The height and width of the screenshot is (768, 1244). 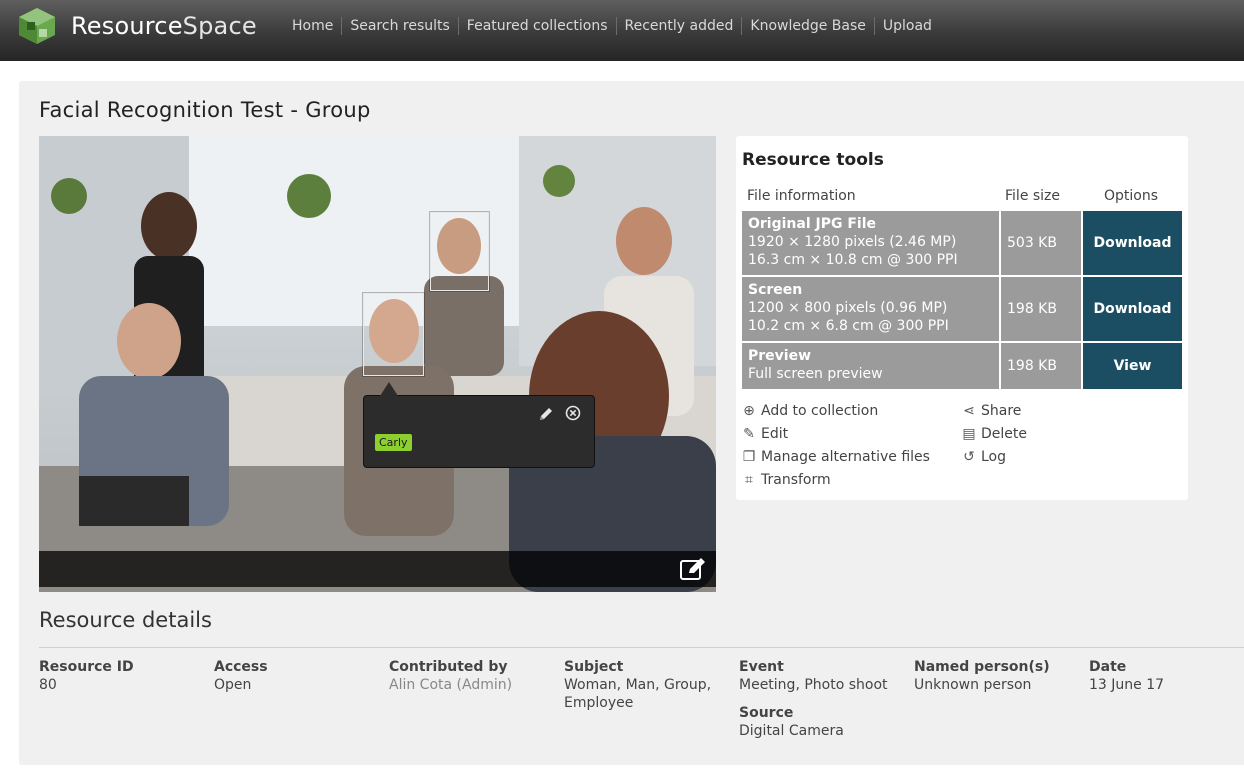 I want to click on add-to-collection-link: ⊕ Add to collection, so click(x=810, y=411).